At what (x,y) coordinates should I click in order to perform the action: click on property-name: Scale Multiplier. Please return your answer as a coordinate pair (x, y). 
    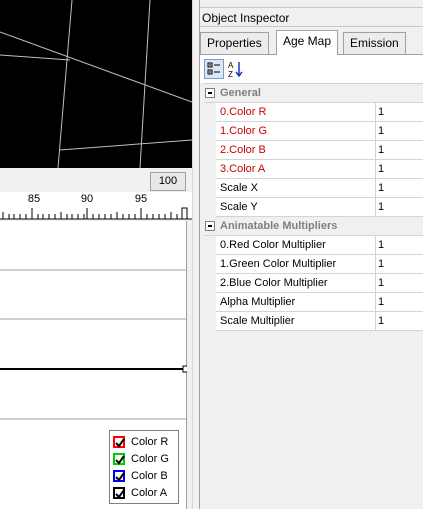
    Looking at the image, I should click on (298, 321).